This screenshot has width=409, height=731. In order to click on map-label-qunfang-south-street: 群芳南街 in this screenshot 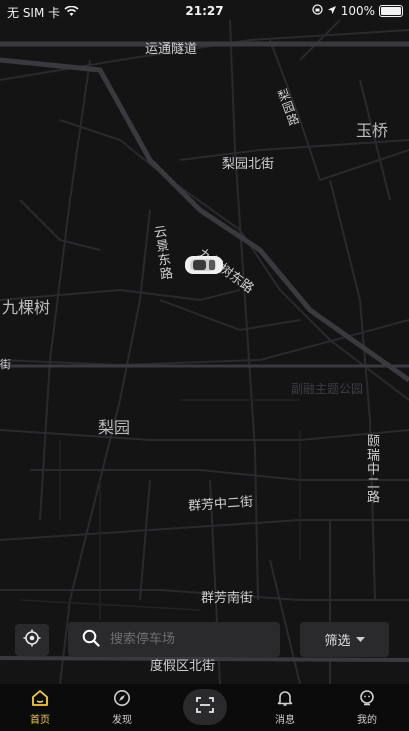, I will do `click(227, 598)`.